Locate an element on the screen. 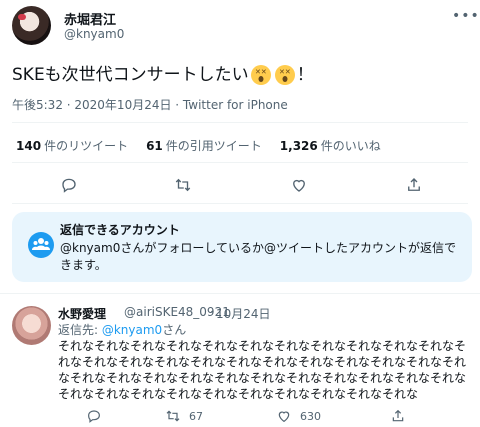 The width and height of the screenshot is (480, 427). author-name: 赤堀君江 is located at coordinates (90, 18).